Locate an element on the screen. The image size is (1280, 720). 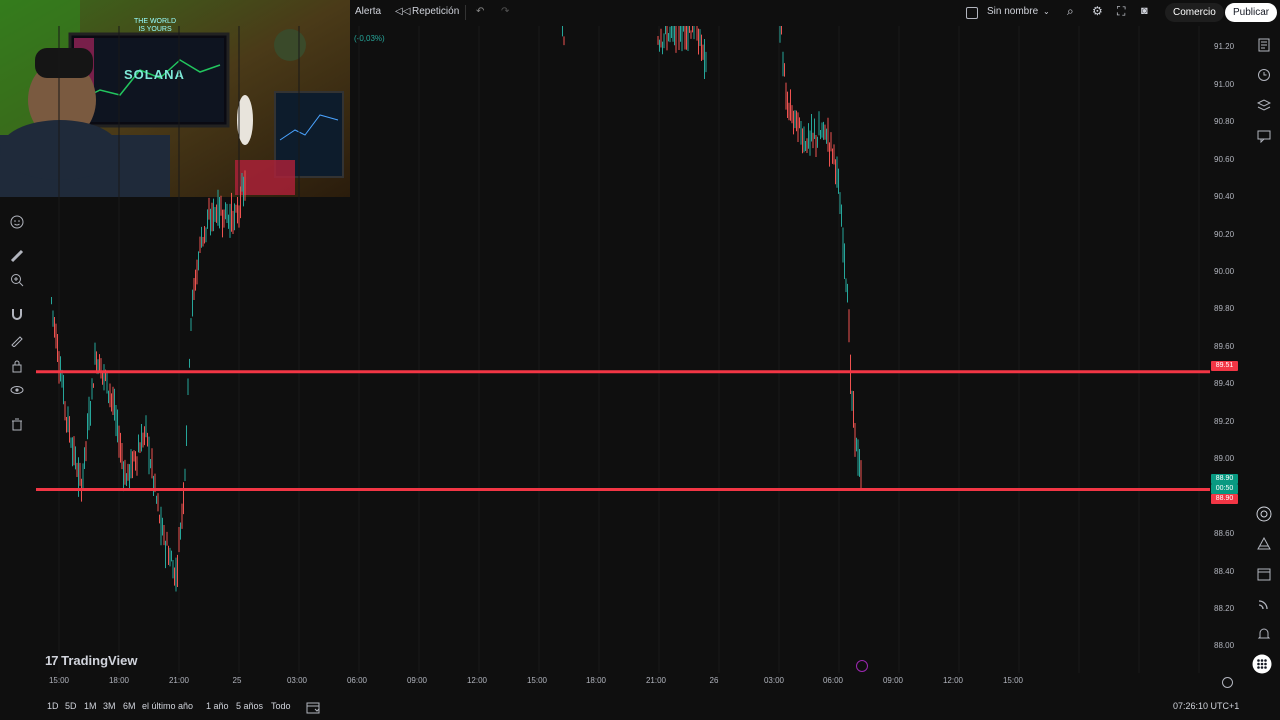
price-label: 88.40 is located at coordinates (1224, 571).